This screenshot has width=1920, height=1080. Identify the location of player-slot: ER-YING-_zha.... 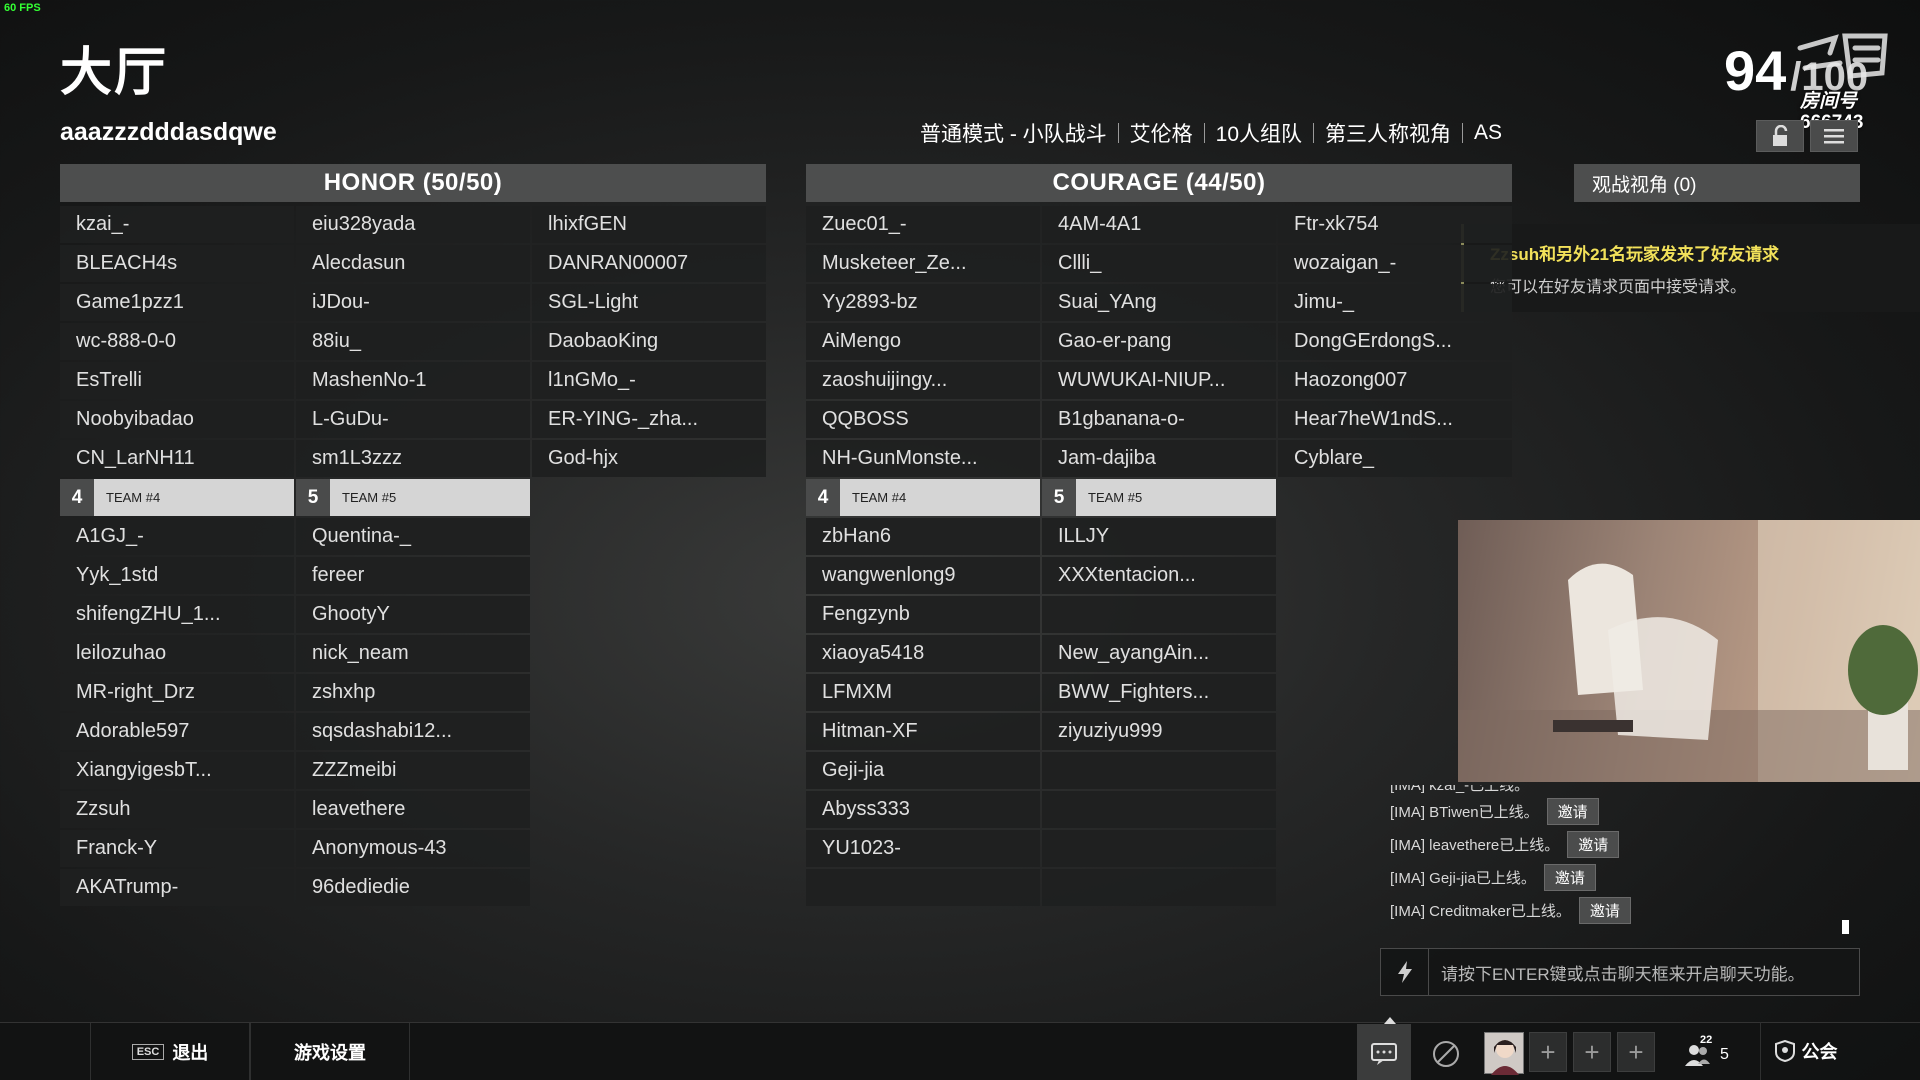
(649, 419).